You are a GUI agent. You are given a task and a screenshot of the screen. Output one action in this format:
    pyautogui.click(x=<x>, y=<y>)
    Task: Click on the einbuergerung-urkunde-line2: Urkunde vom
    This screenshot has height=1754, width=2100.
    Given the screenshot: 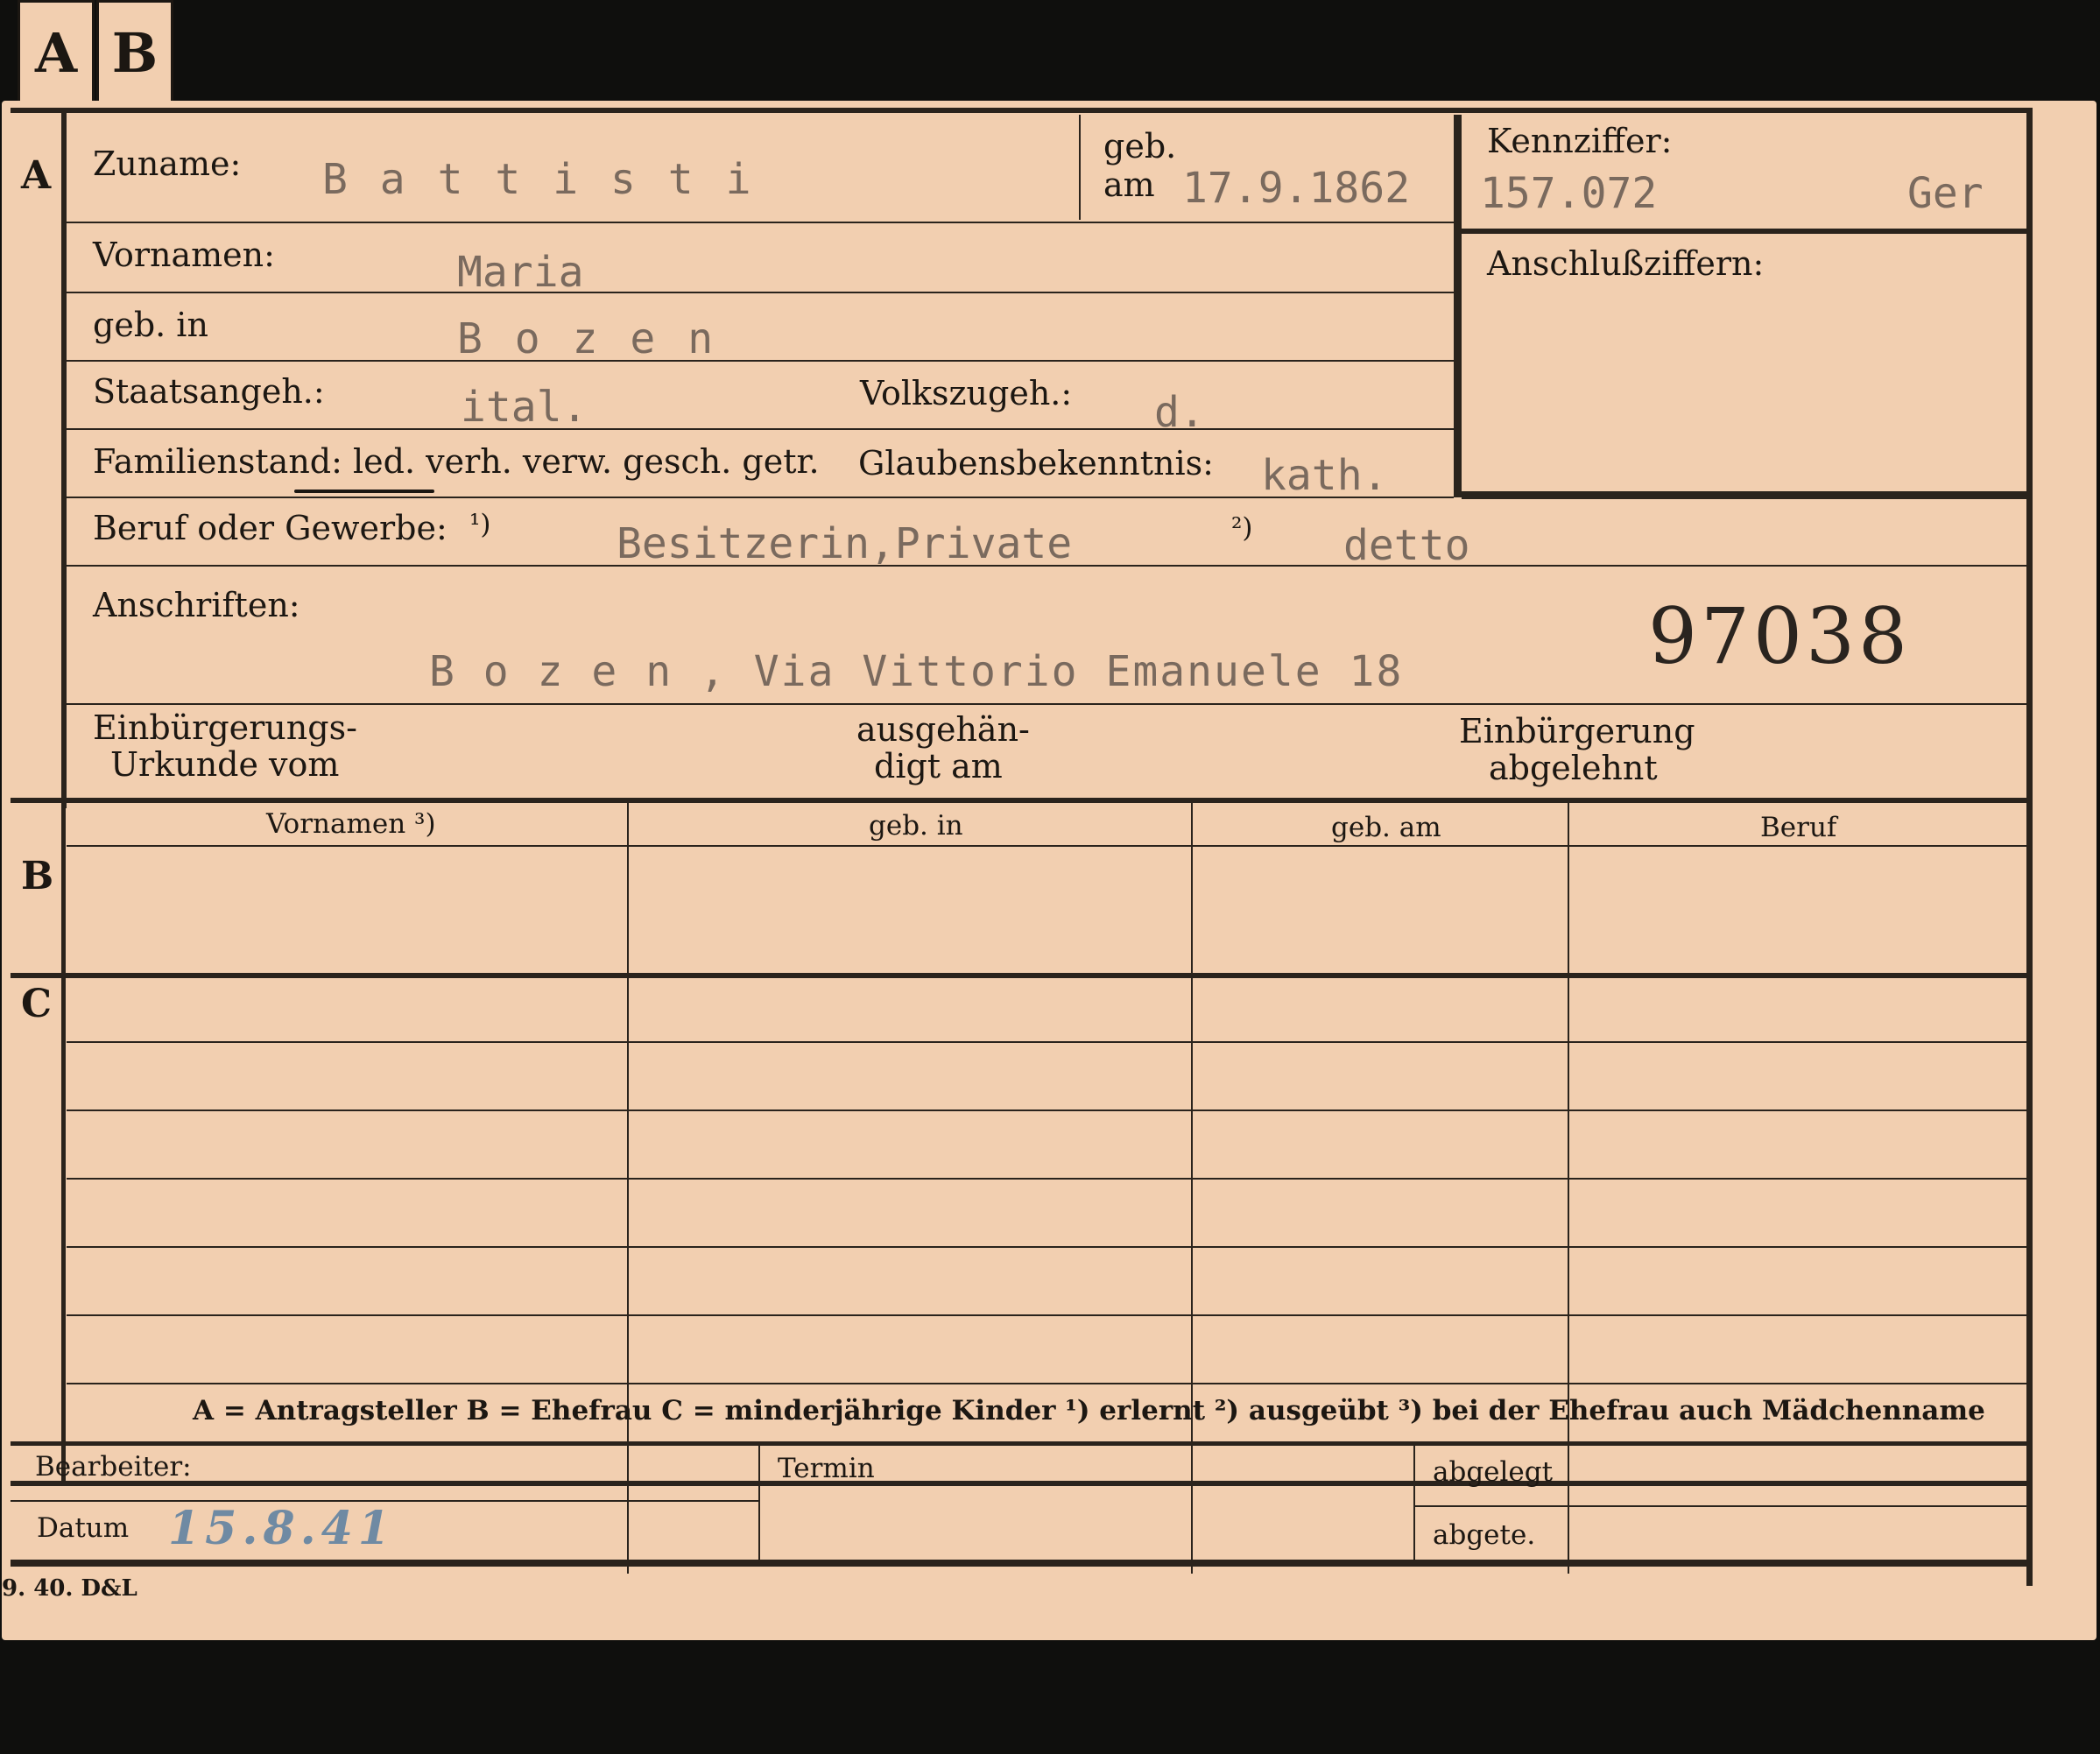 What is the action you would take?
    pyautogui.click(x=225, y=764)
    